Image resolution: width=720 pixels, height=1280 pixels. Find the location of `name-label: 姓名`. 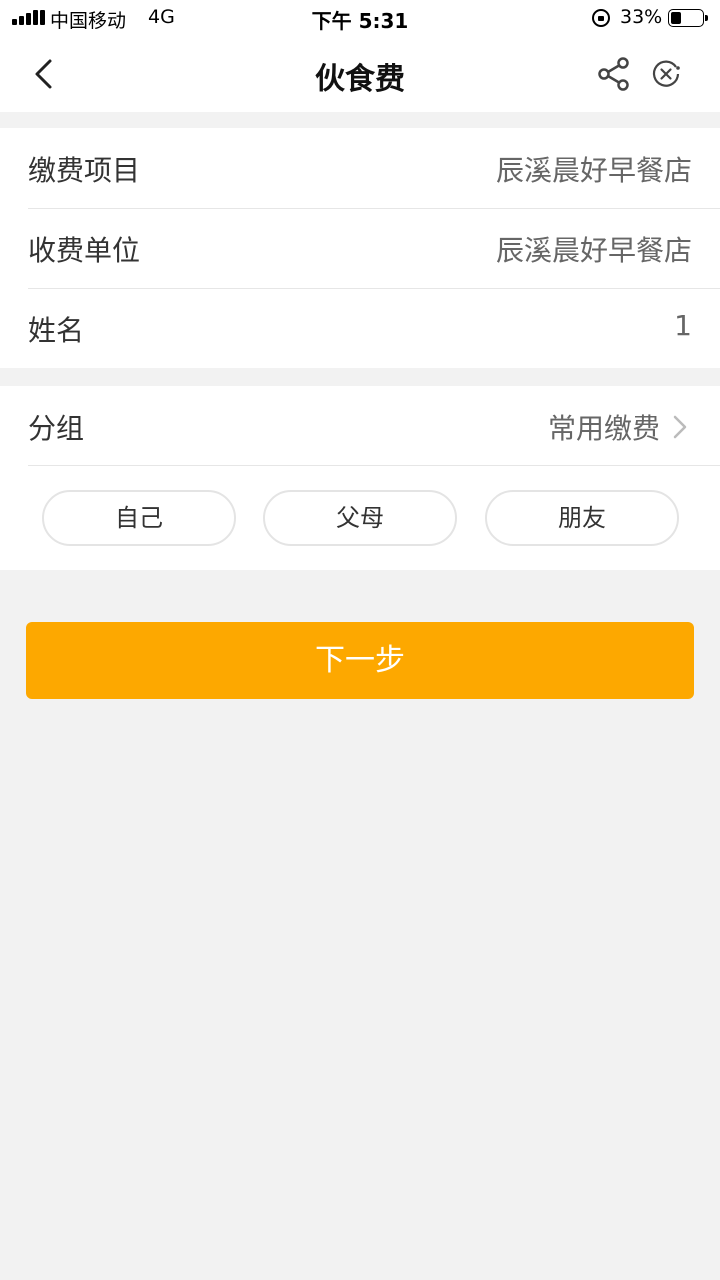

name-label: 姓名 is located at coordinates (56, 330).